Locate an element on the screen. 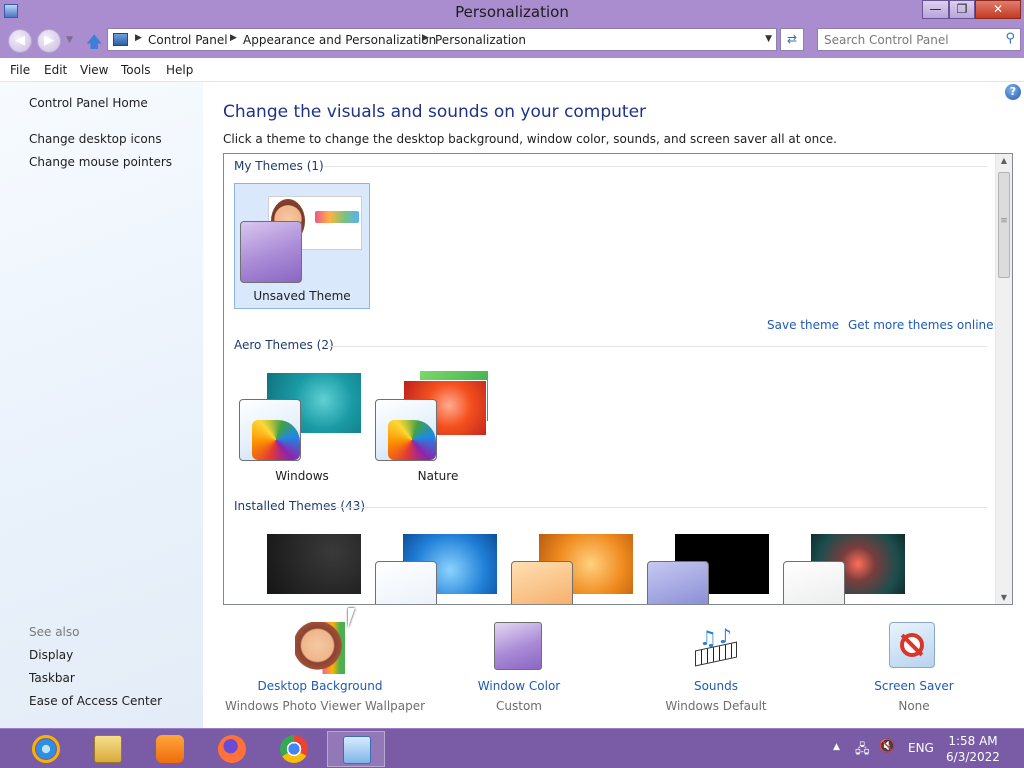 This screenshot has height=768, width=1024. scroll-down-icon: ▼ is located at coordinates (1004, 597).